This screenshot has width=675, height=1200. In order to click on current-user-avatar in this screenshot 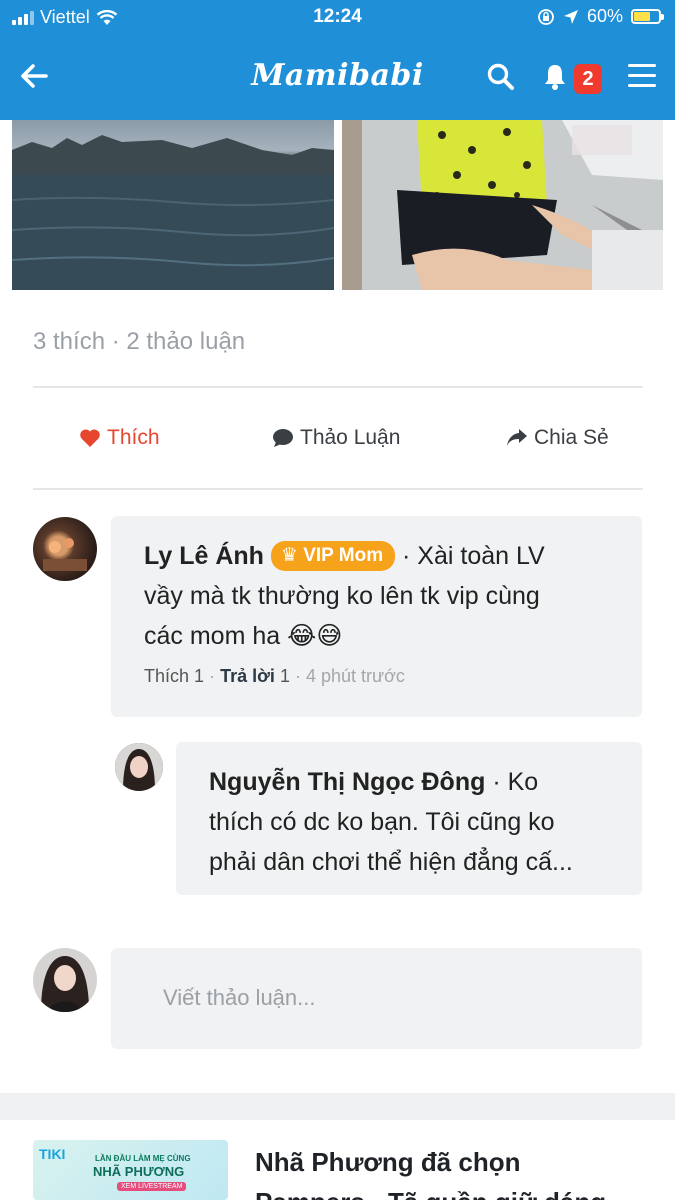, I will do `click(65, 980)`.